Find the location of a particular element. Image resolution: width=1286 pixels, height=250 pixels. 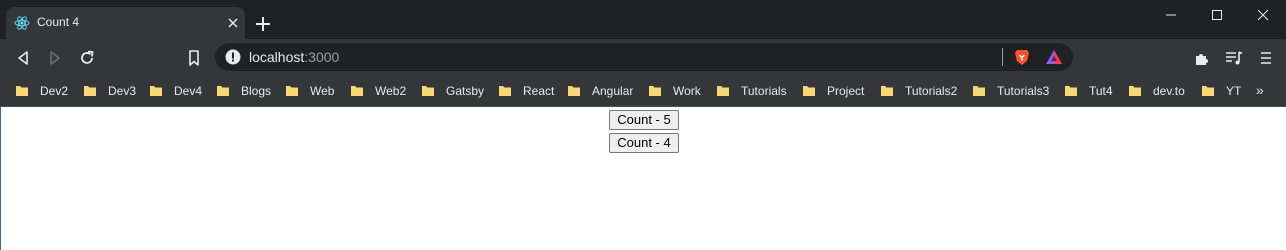

bookmark-label: Project is located at coordinates (846, 91).